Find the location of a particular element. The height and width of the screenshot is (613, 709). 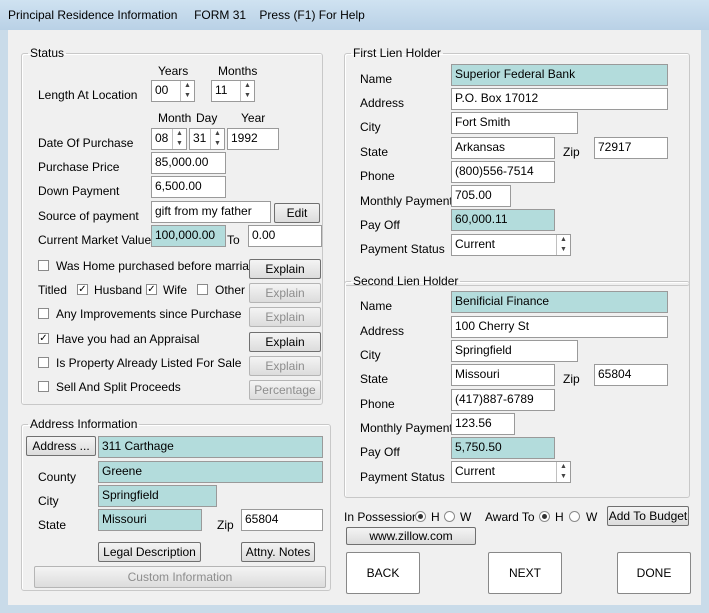

market-value-to-label: To is located at coordinates (233, 240).